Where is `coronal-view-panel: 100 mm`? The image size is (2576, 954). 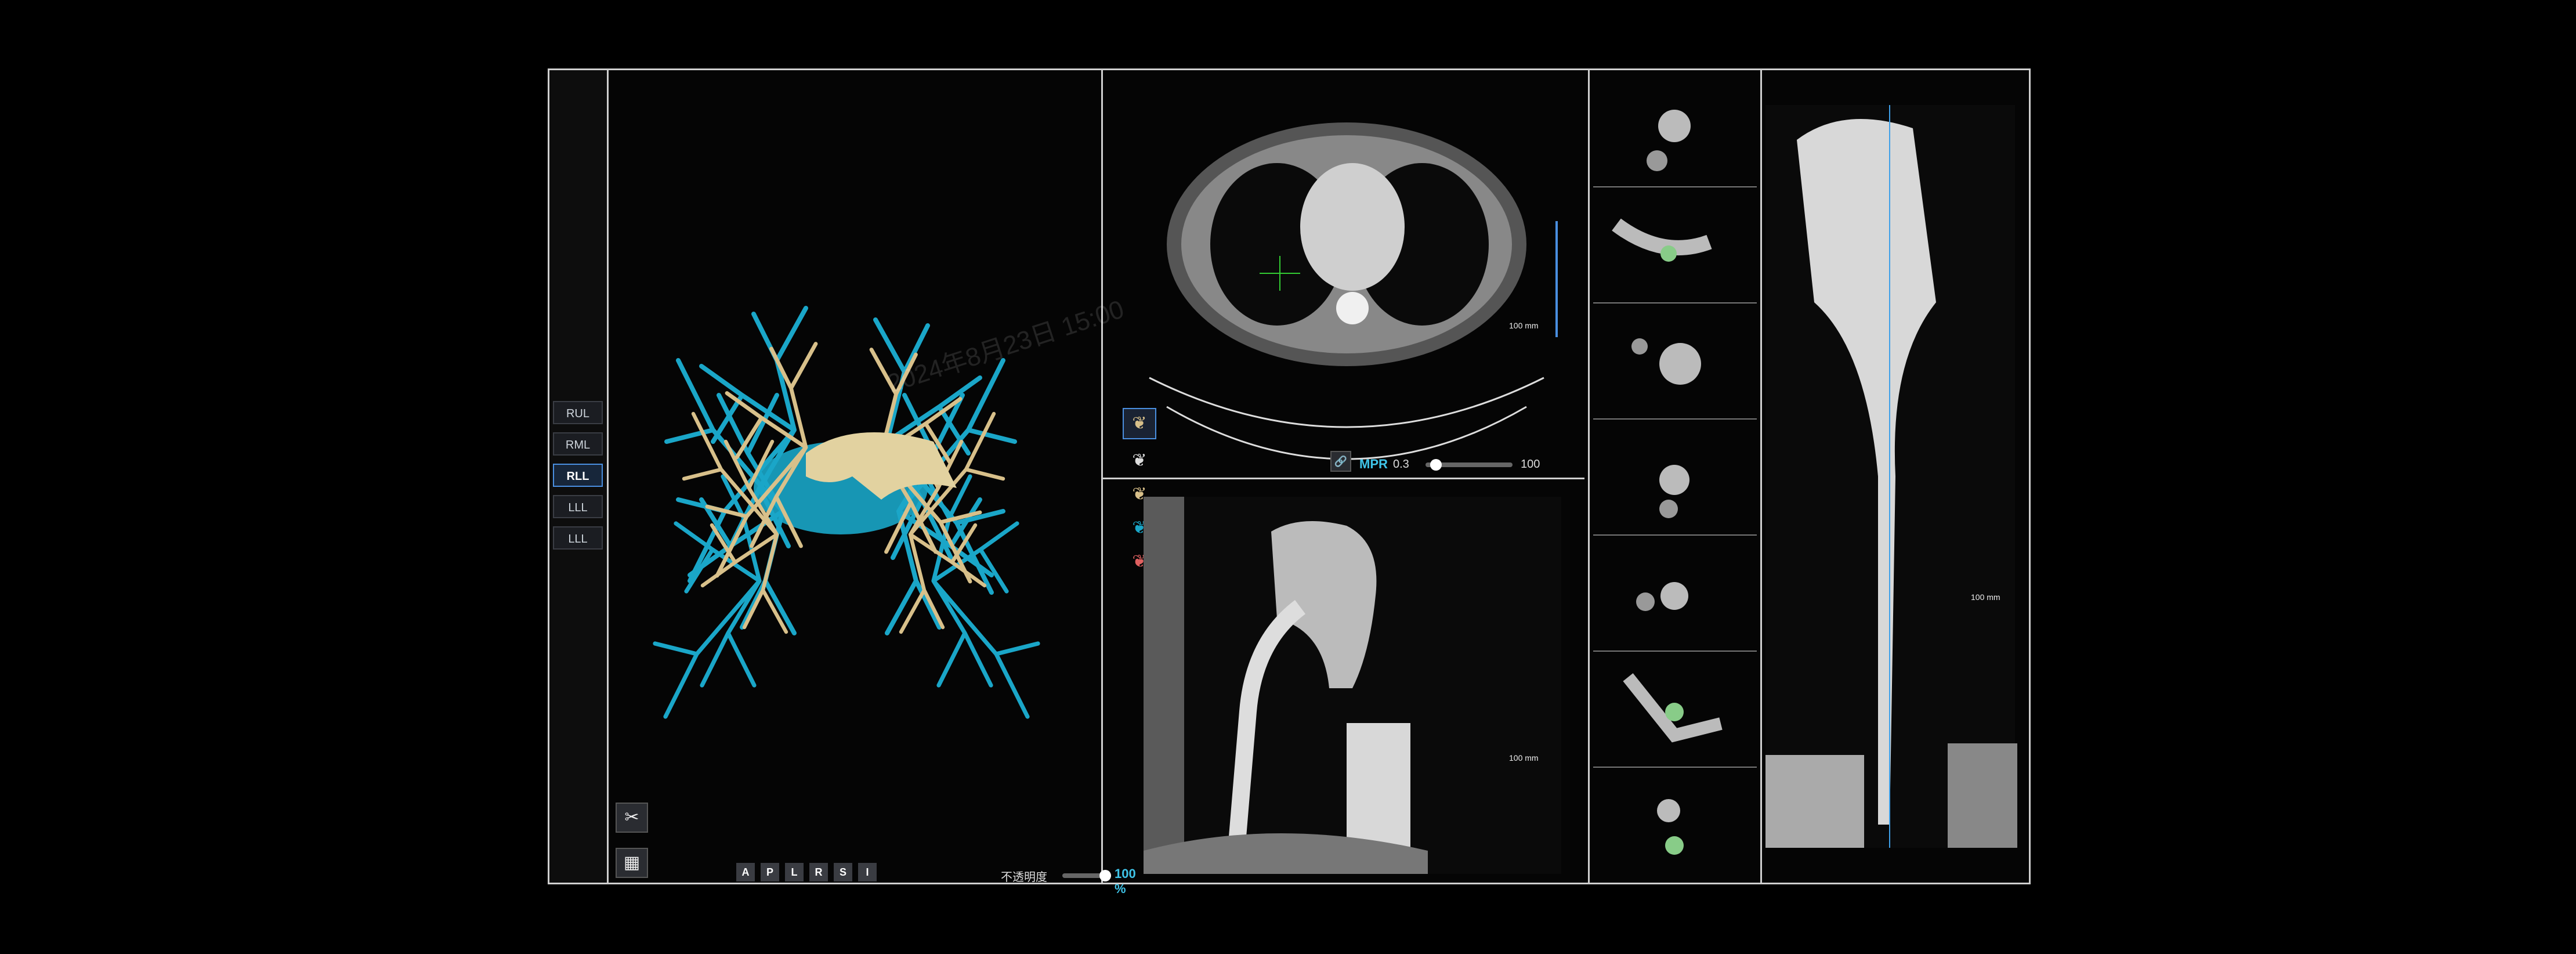
coronal-view-panel: 100 mm is located at coordinates (1335, 682).